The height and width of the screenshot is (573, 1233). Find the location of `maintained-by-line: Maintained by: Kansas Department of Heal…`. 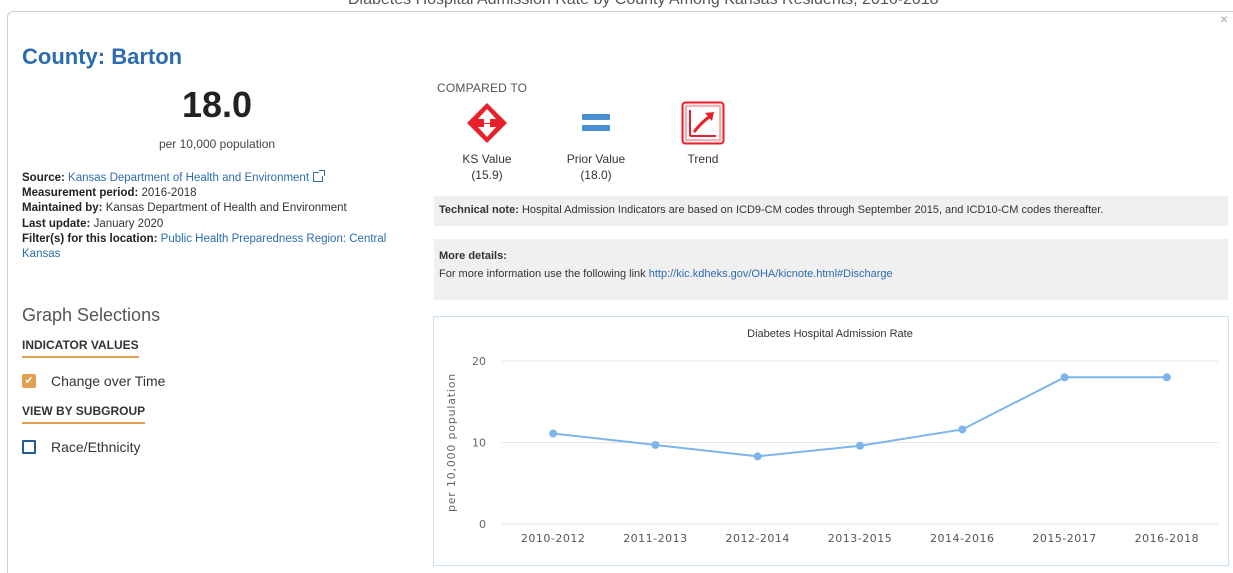

maintained-by-line: Maintained by: Kansas Department of Heal… is located at coordinates (217, 208).